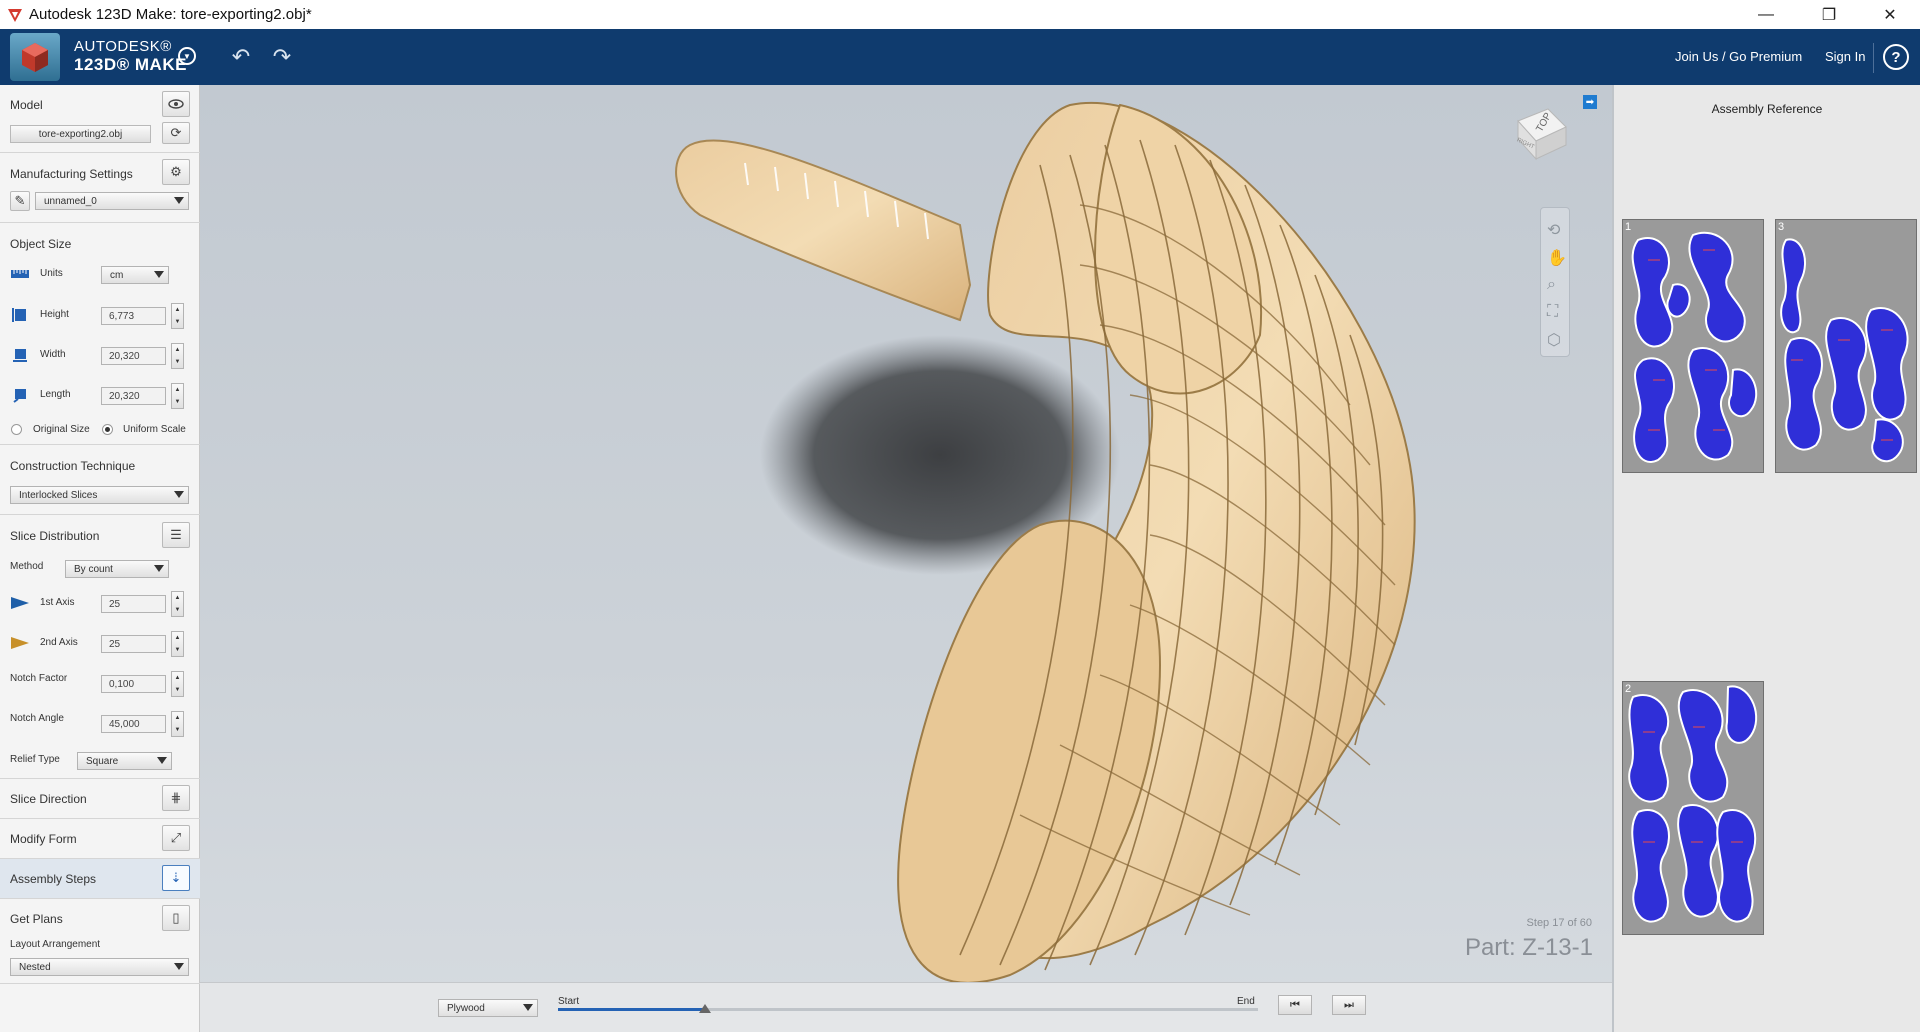  Describe the element at coordinates (488, 1008) in the screenshot. I see `material-select: Plywood` at that location.